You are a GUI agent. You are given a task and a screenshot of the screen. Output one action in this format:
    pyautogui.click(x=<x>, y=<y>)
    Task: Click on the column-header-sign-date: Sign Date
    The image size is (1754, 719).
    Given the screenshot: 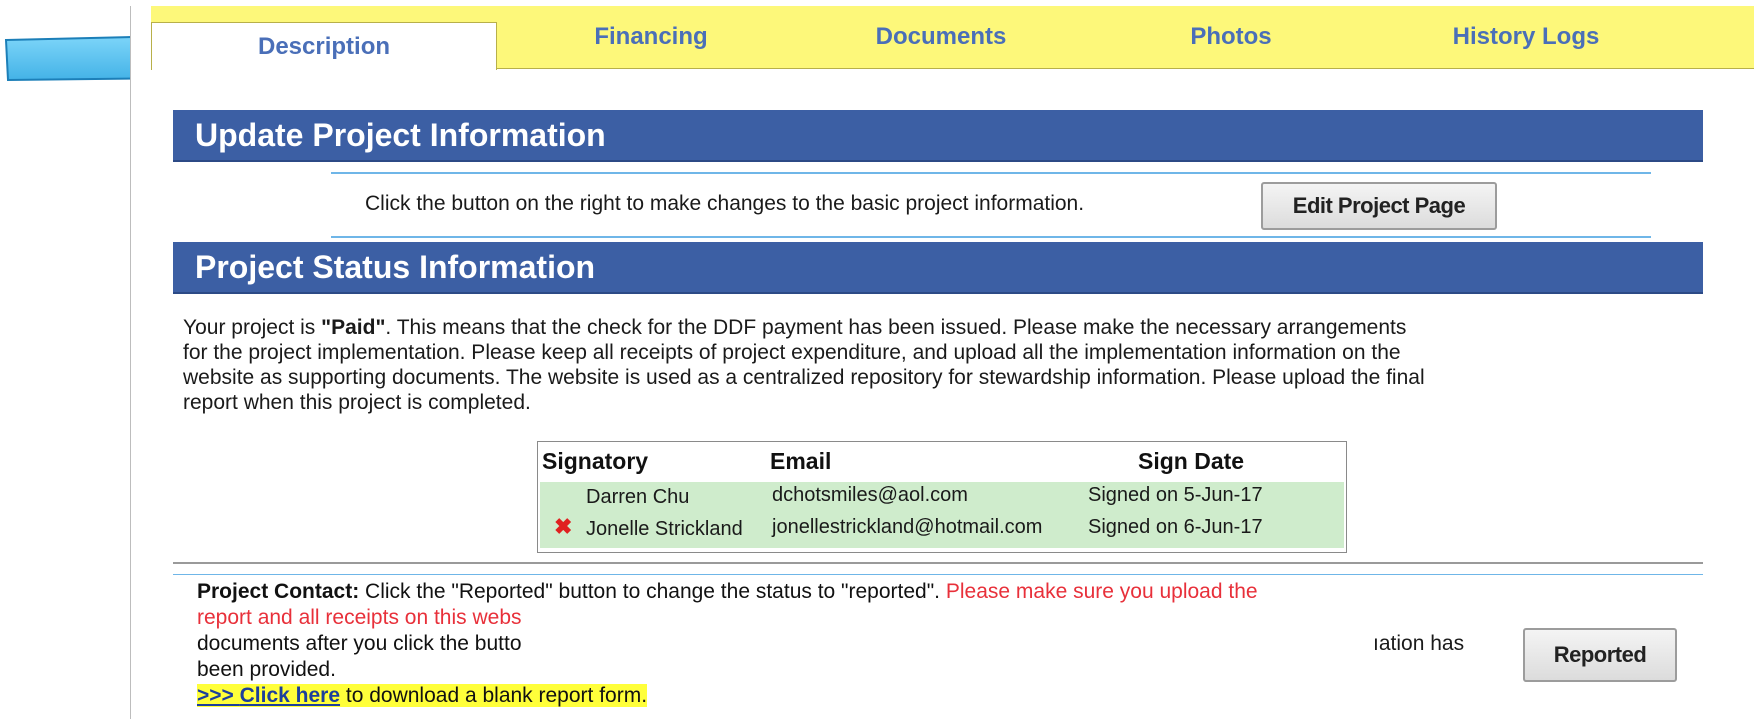 What is the action you would take?
    pyautogui.click(x=1191, y=461)
    